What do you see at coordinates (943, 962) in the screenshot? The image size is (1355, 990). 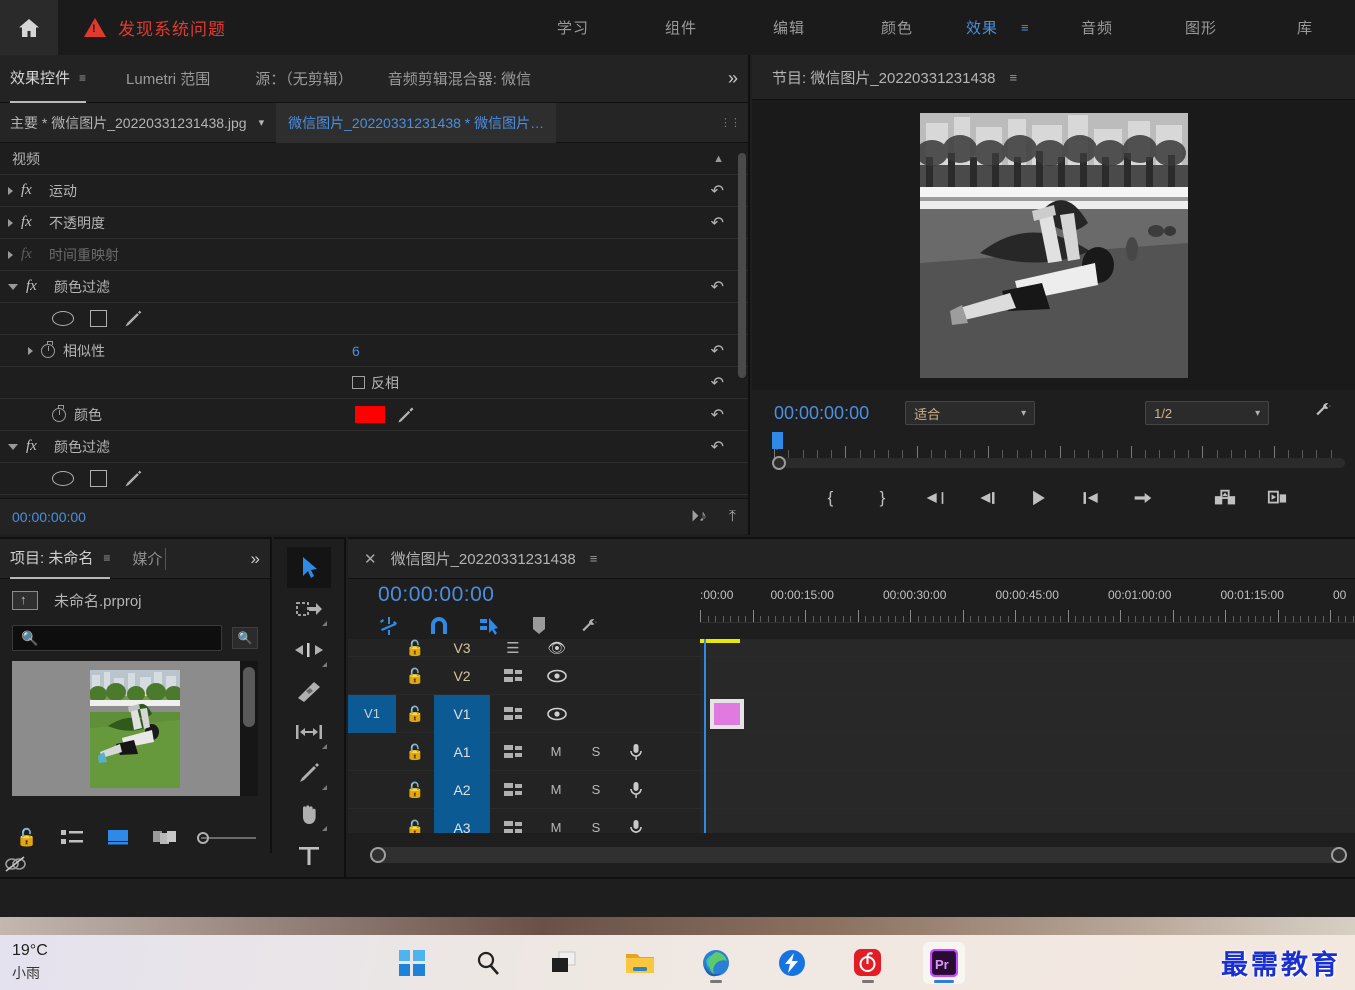 I see `taskbar-premiere-pro-button: Pr` at bounding box center [943, 962].